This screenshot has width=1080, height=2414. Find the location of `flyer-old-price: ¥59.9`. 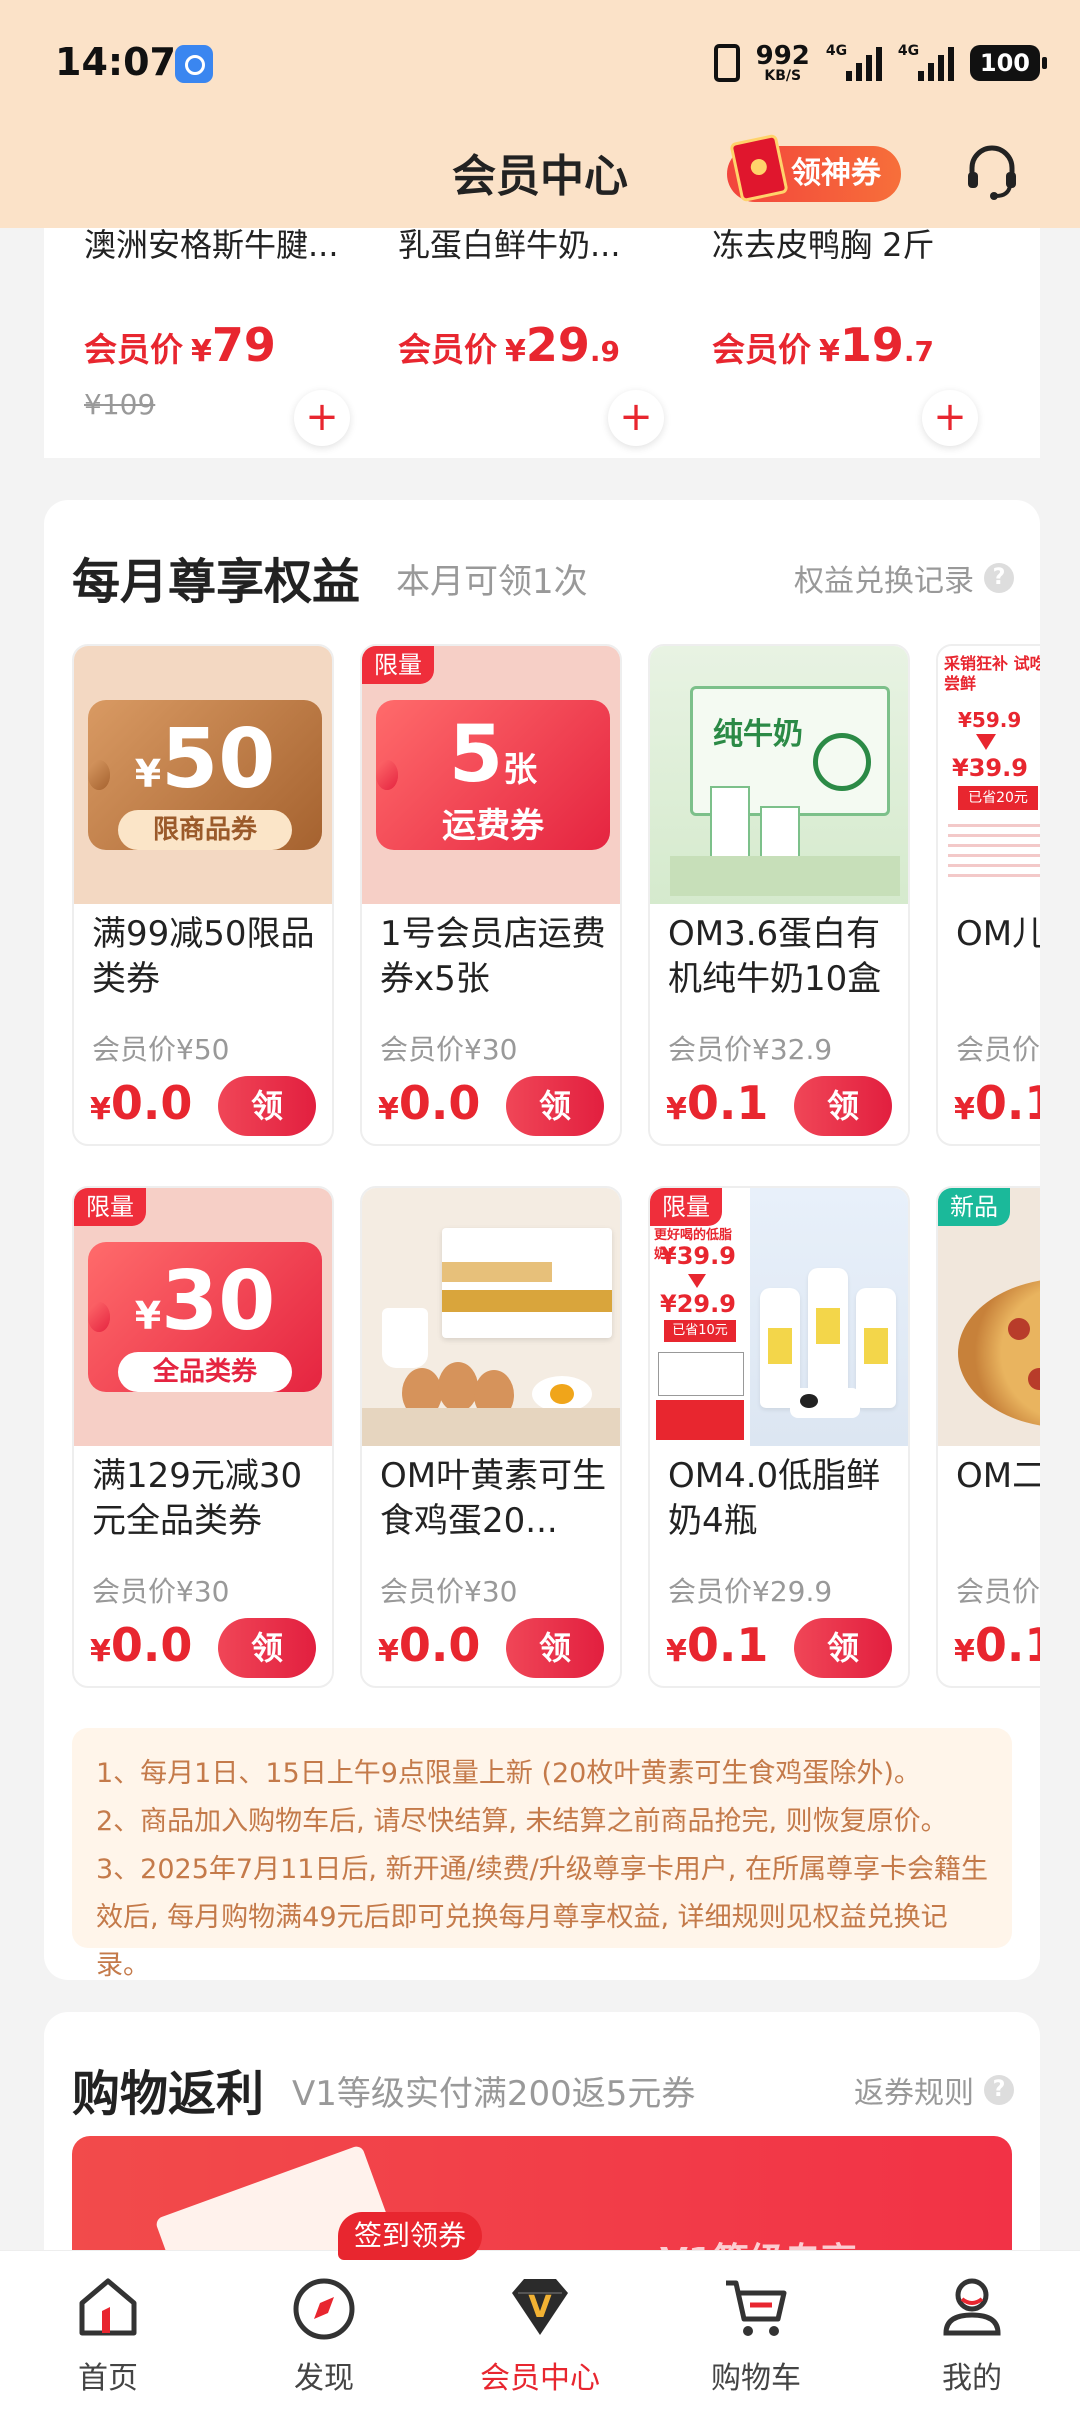

flyer-old-price: ¥59.9 is located at coordinates (990, 720).